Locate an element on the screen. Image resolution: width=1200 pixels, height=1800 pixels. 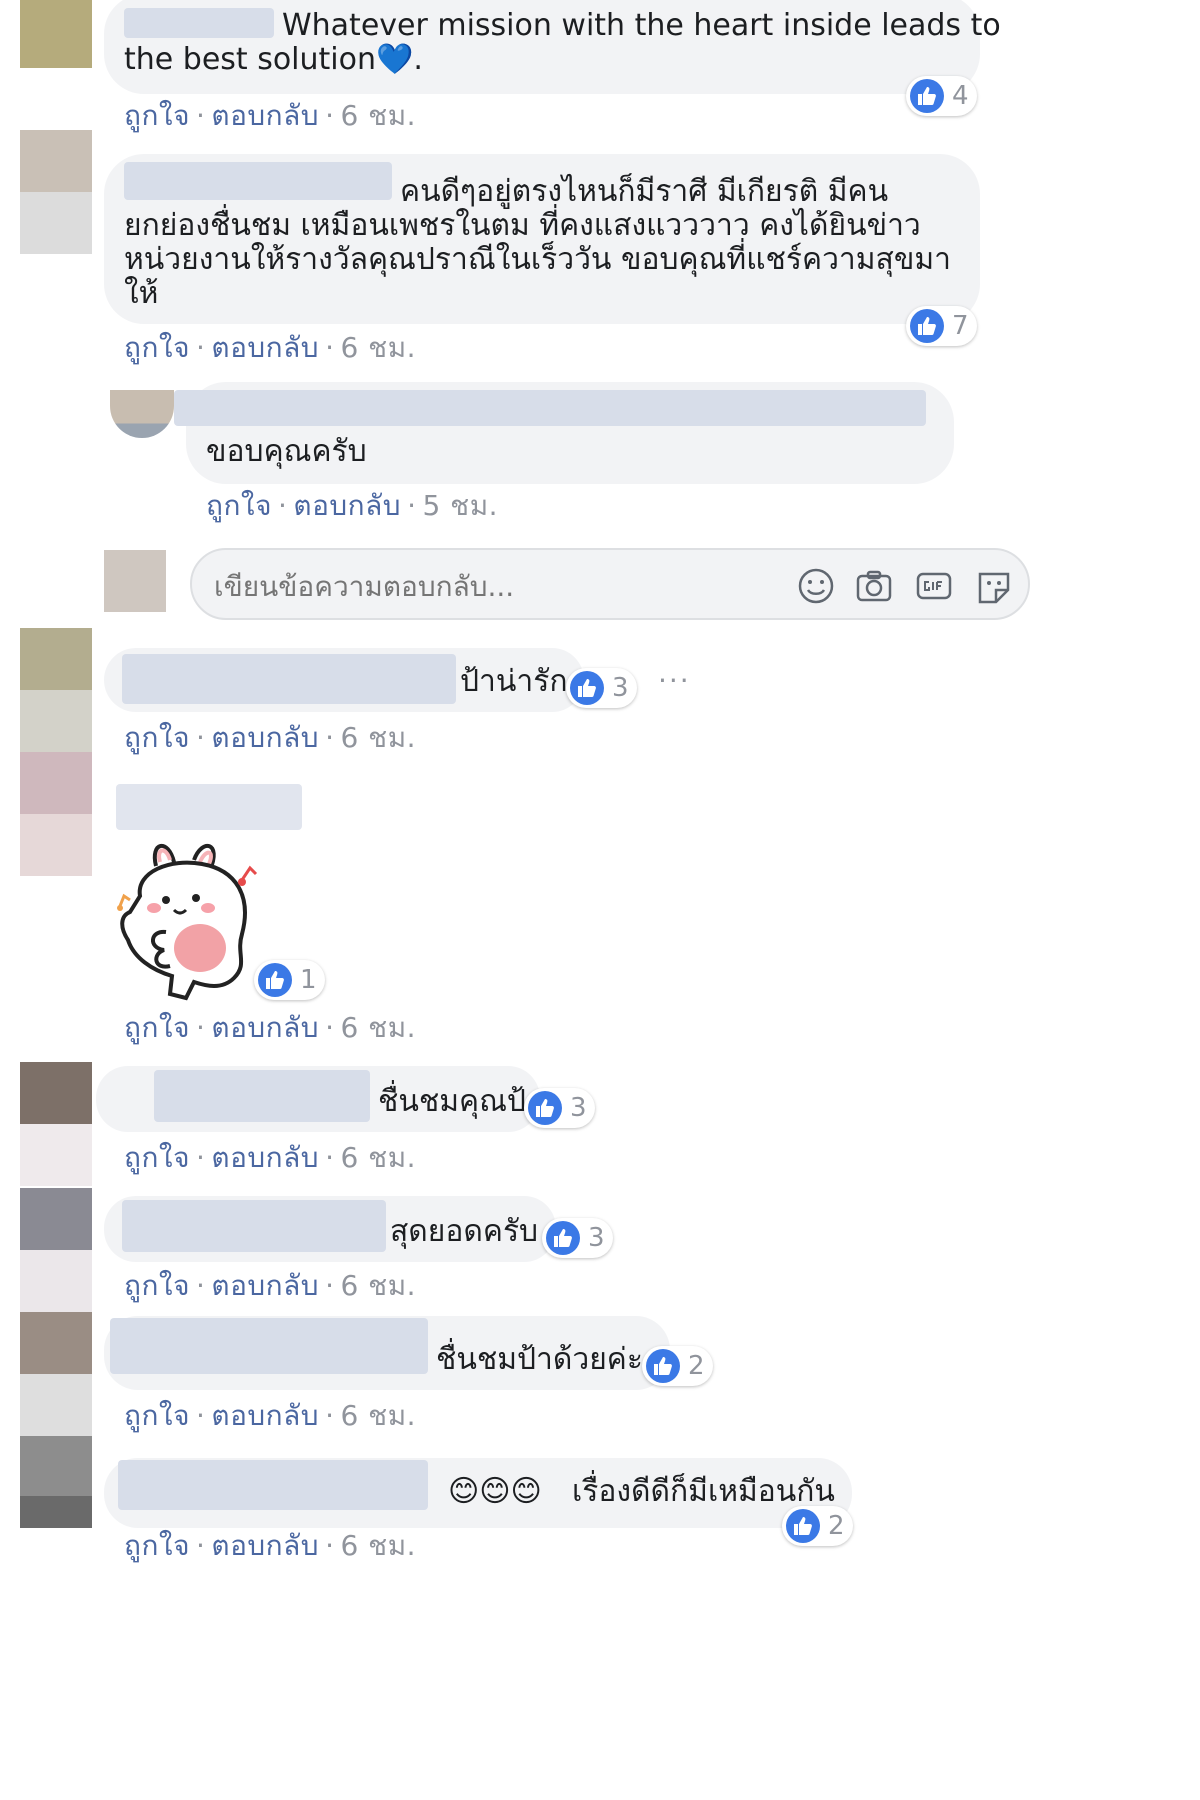
comment-bubble: ป้าน่ารัก is located at coordinates (344, 680).